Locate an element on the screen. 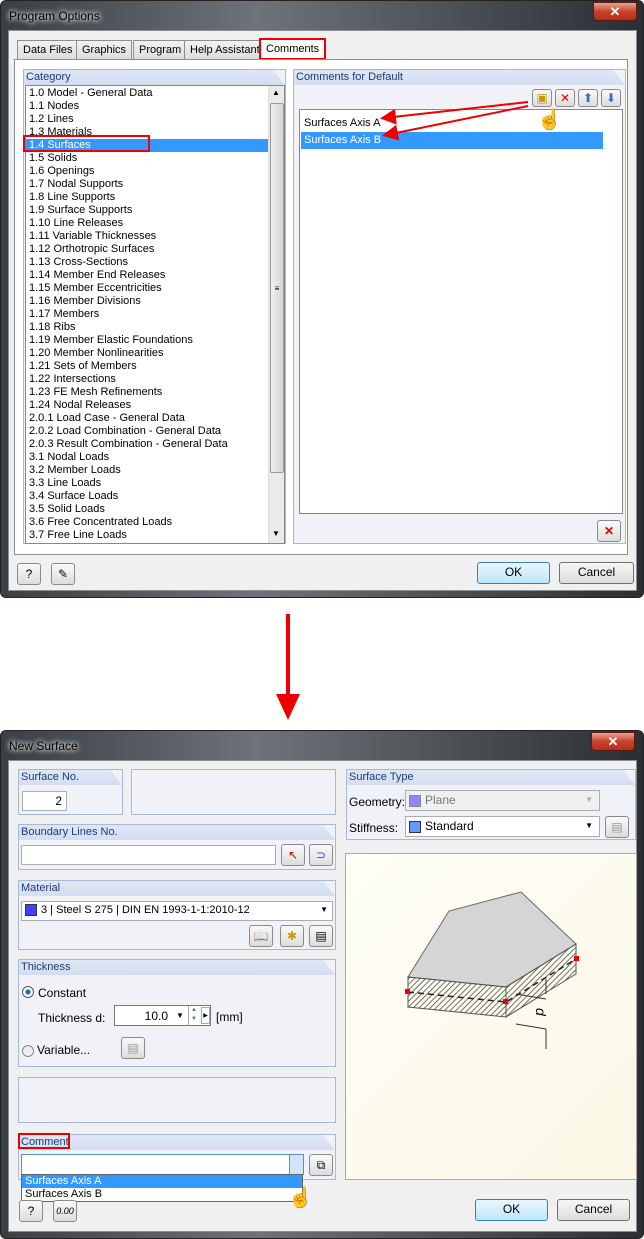 This screenshot has width=644, height=1239. dimension-label: d is located at coordinates (541, 1012).